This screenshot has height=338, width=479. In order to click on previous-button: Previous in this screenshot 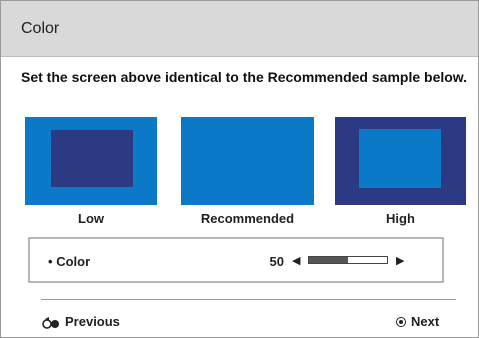, I will do `click(80, 321)`.